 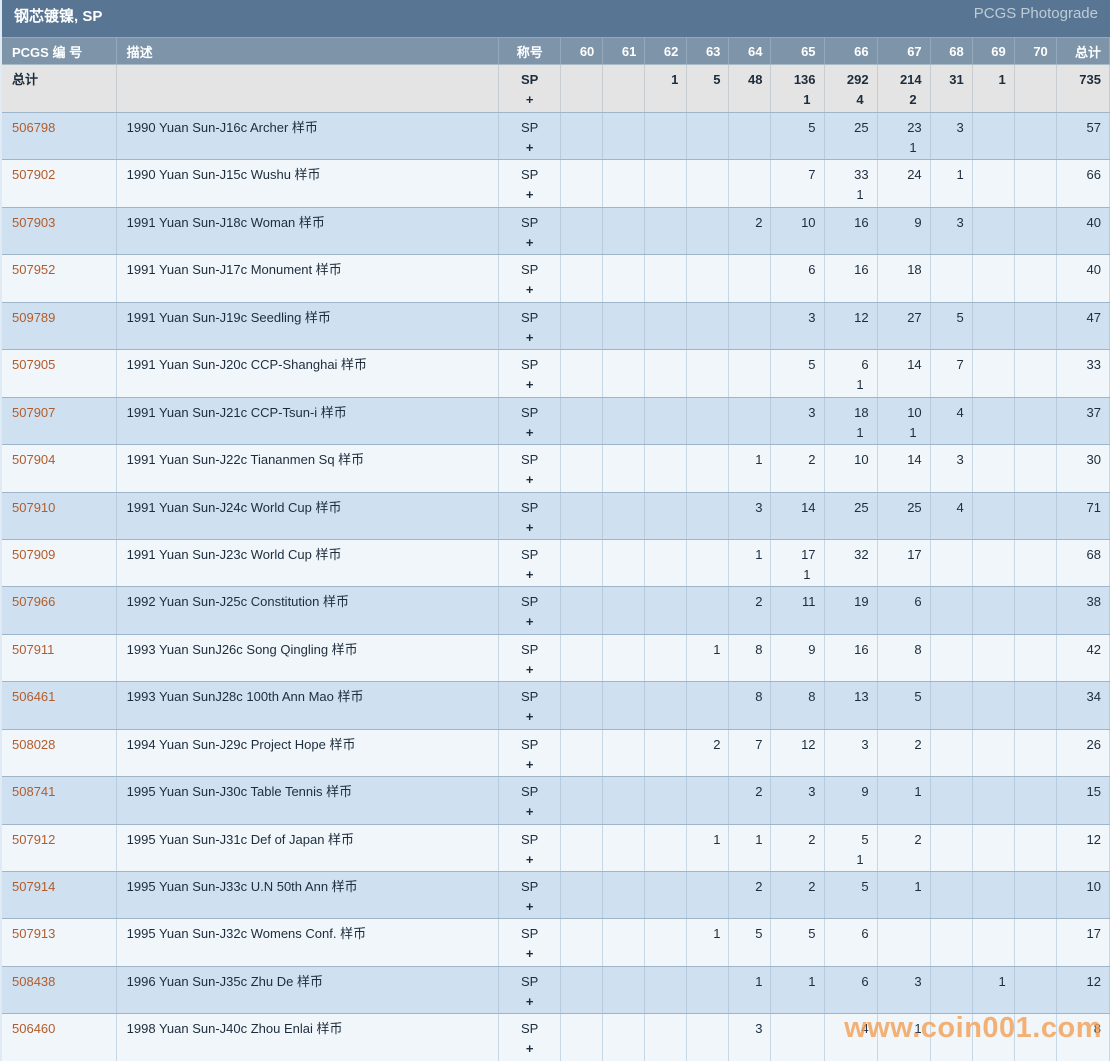 I want to click on grade-value: 1, so click(x=759, y=460).